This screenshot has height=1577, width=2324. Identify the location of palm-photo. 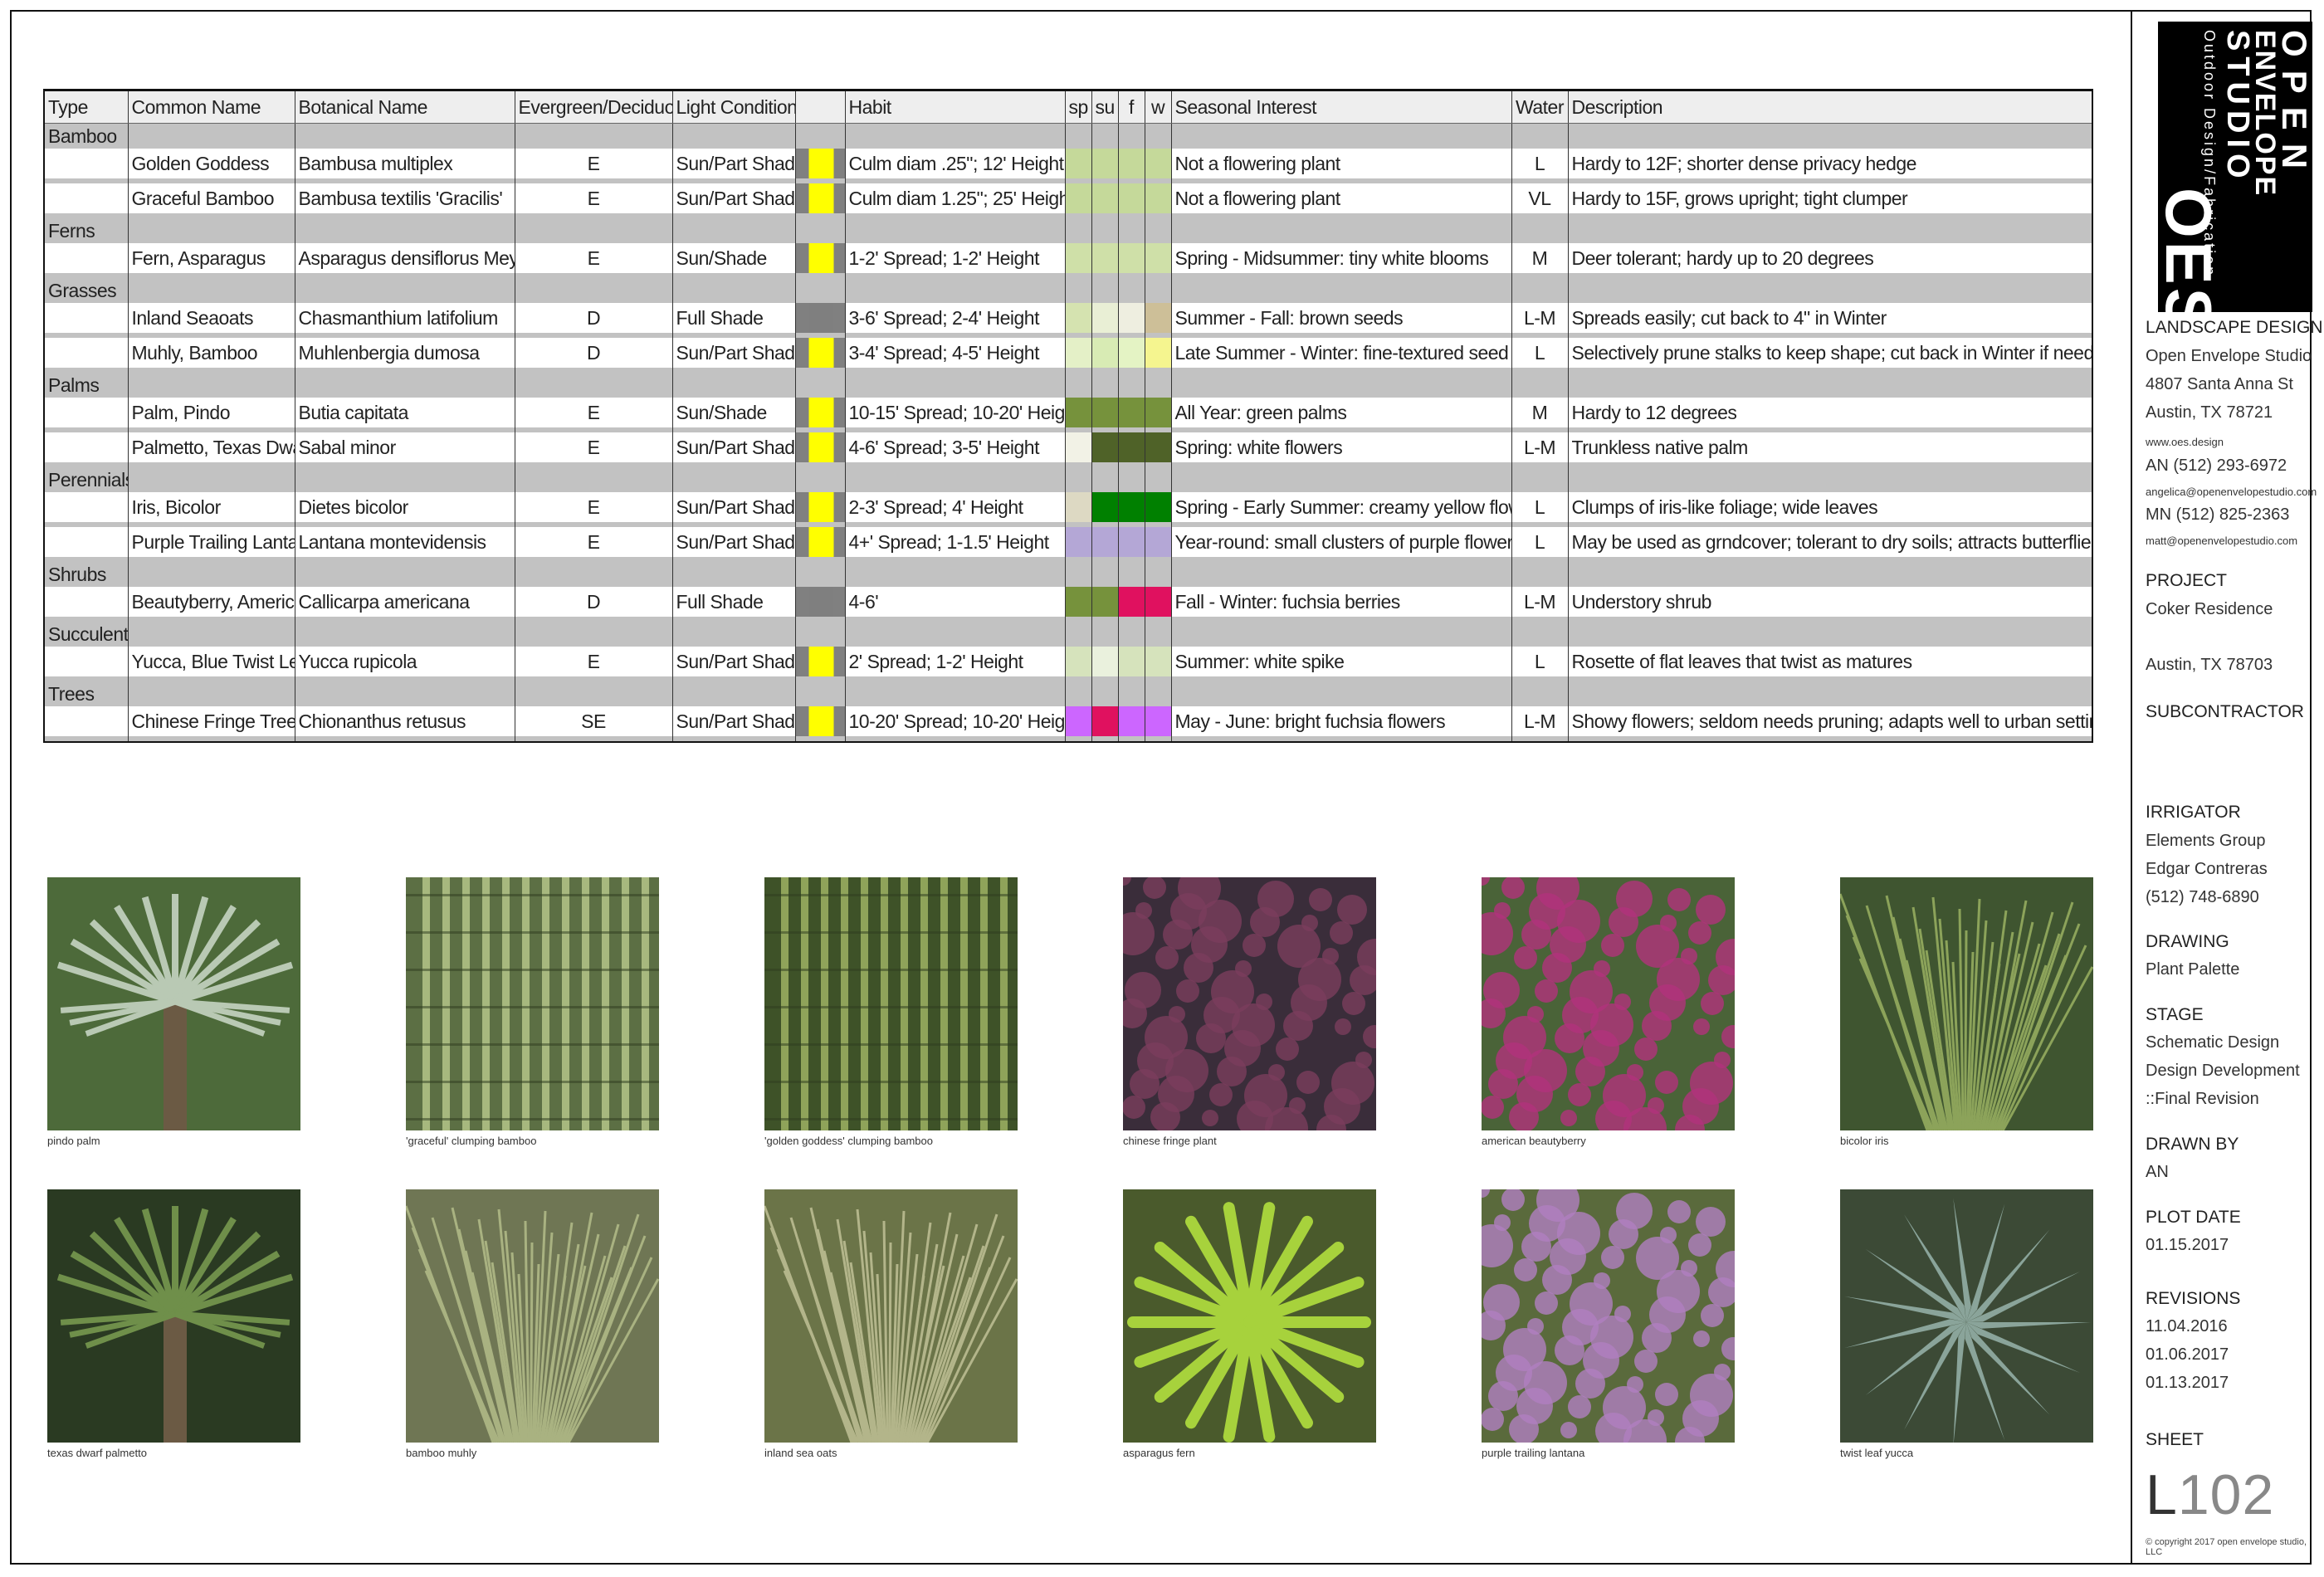
(173, 1003).